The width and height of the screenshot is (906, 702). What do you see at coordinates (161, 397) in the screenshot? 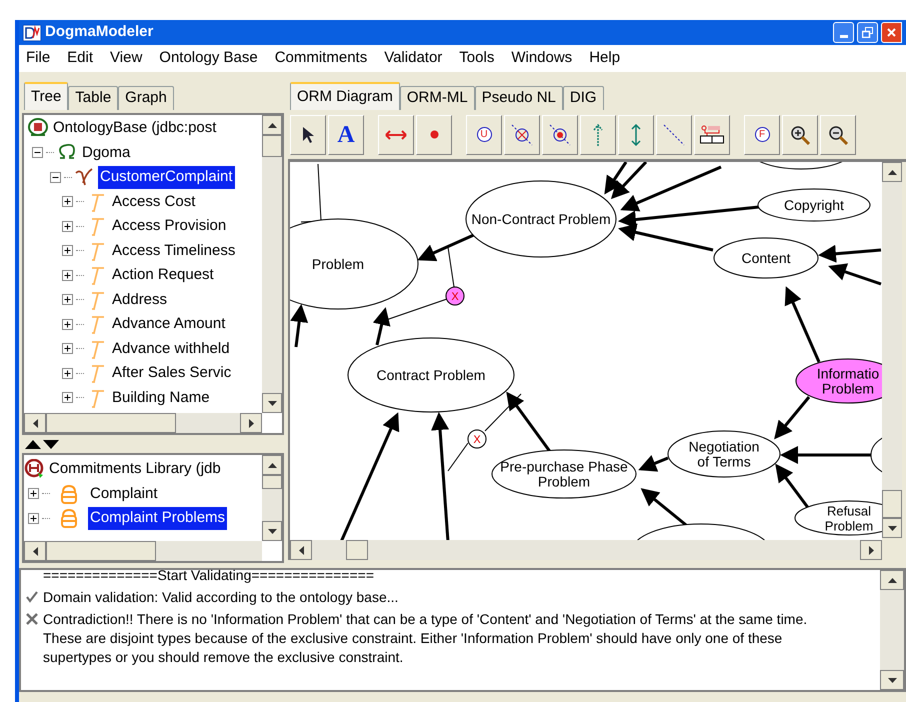
I see `tree-item: Building Name` at bounding box center [161, 397].